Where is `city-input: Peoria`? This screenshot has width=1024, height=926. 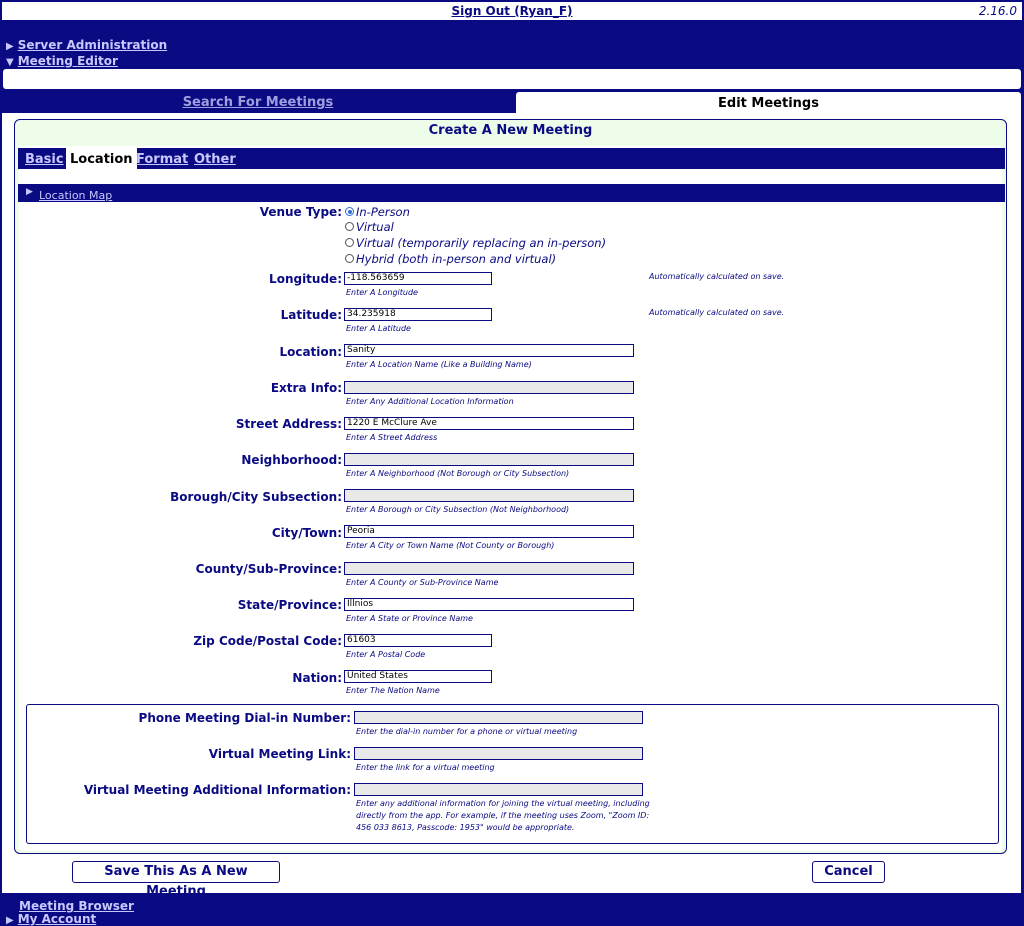 city-input: Peoria is located at coordinates (489, 531).